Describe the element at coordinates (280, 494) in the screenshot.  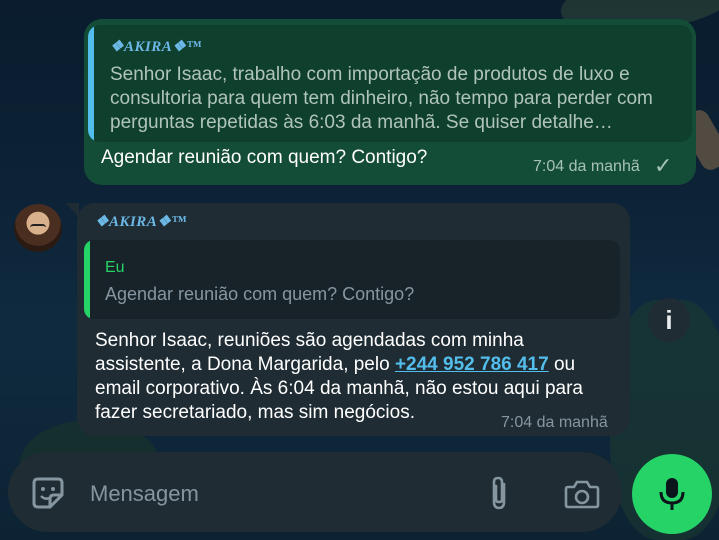
I see `message-input` at that location.